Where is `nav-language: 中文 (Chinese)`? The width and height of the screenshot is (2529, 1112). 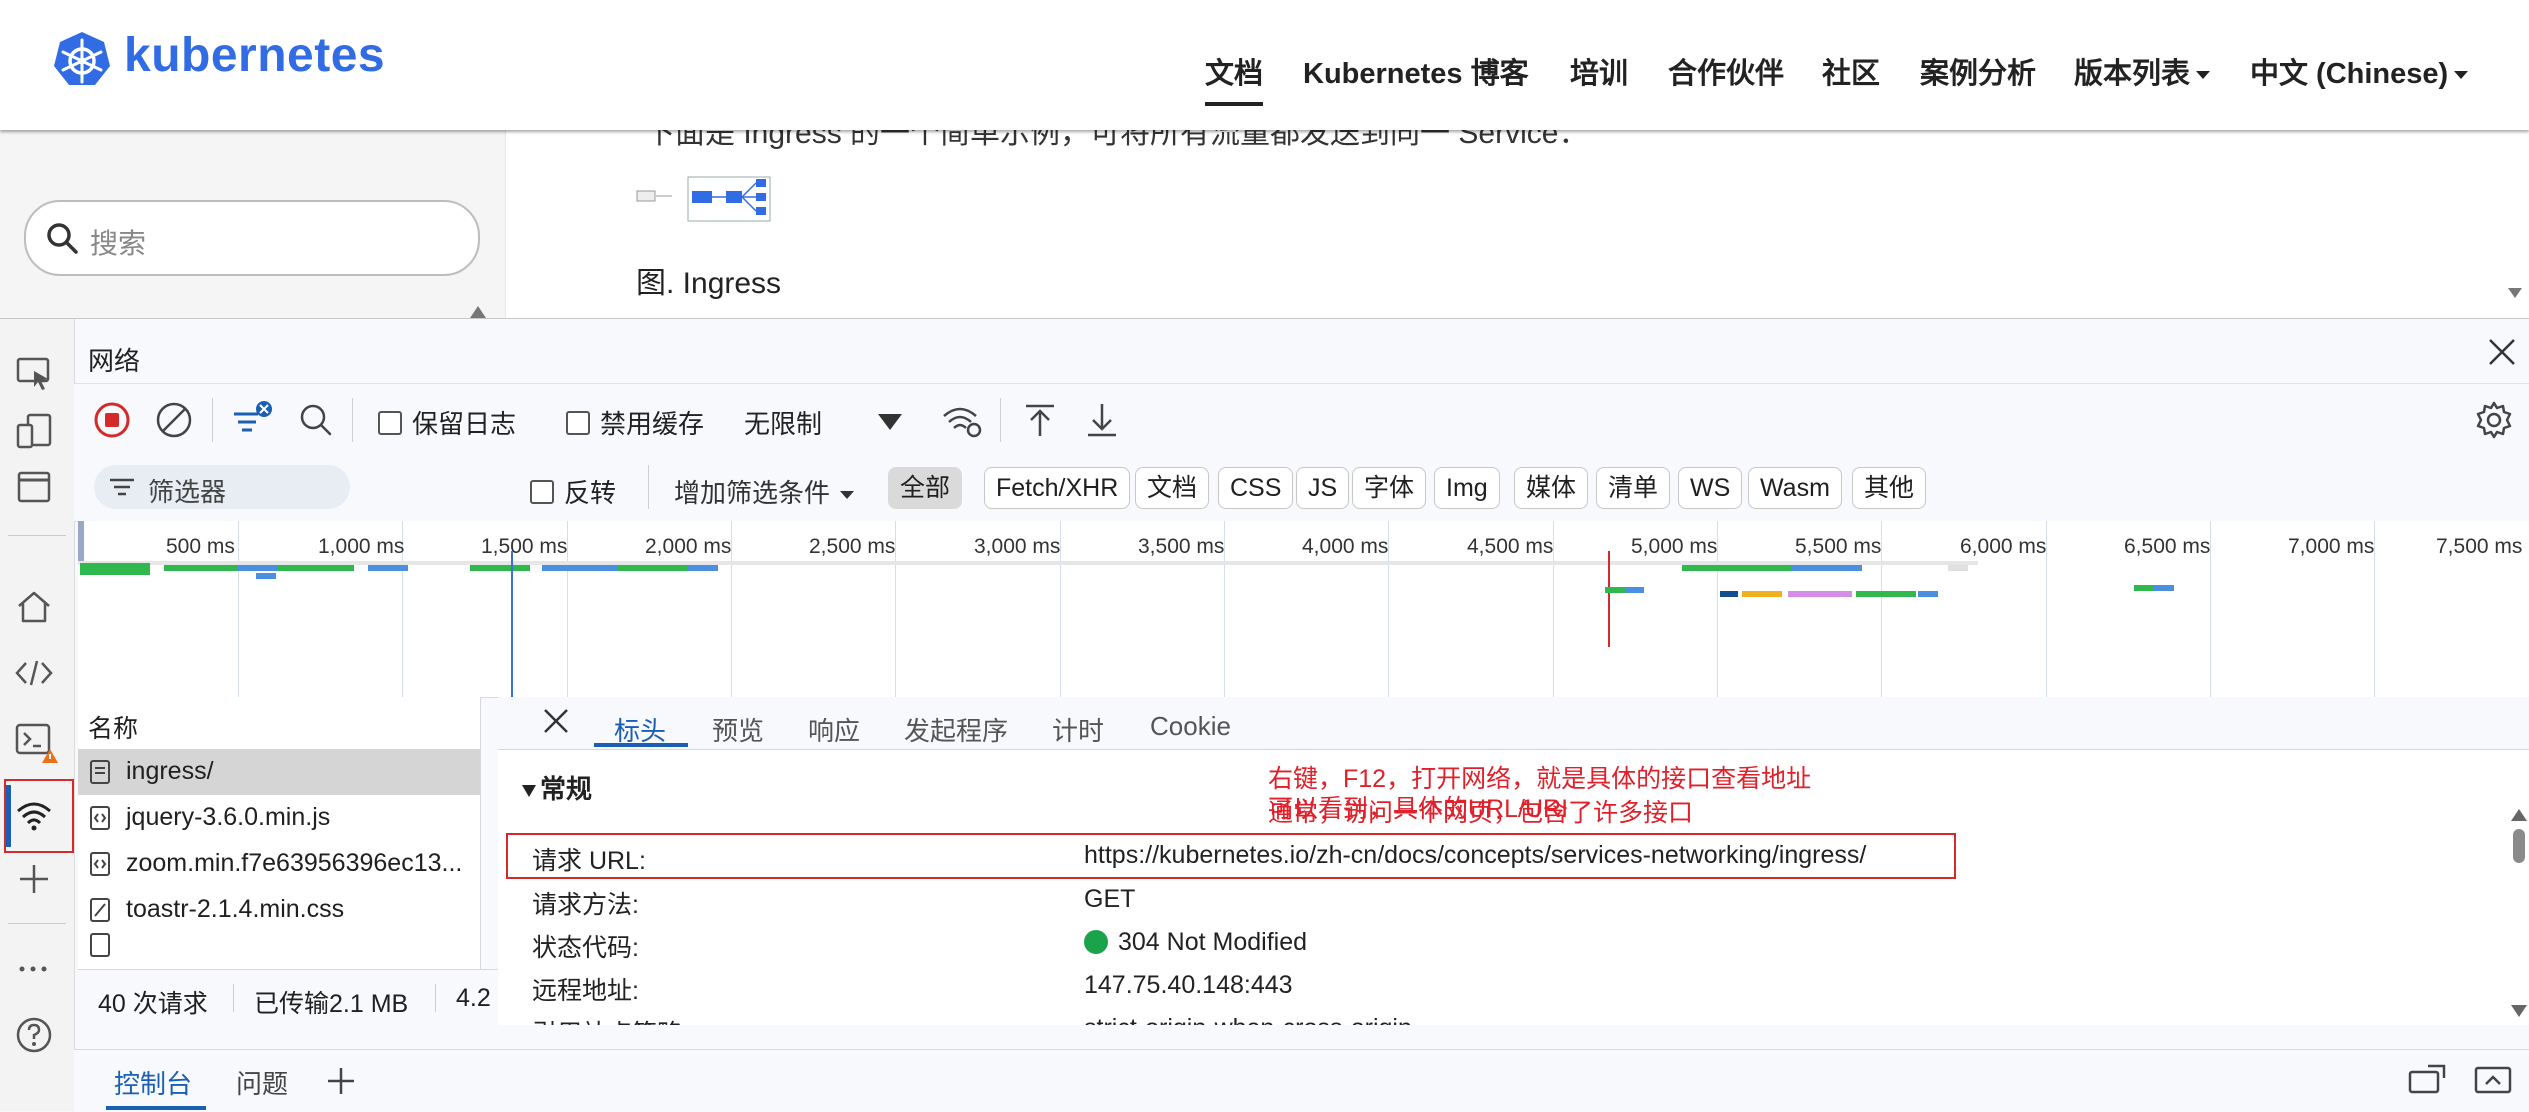 nav-language: 中文 (Chinese) is located at coordinates (2359, 71).